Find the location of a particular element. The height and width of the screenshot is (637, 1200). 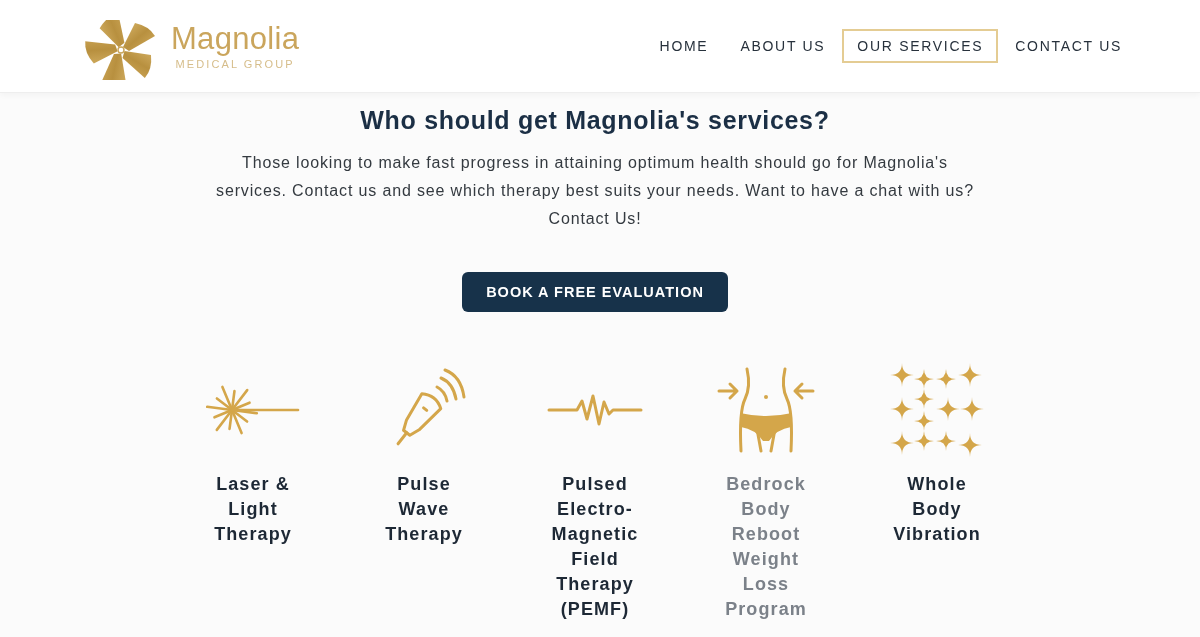

service-label: Pulsed Electro-Magnetic Field Therapy (PEMF) is located at coordinates (595, 547).